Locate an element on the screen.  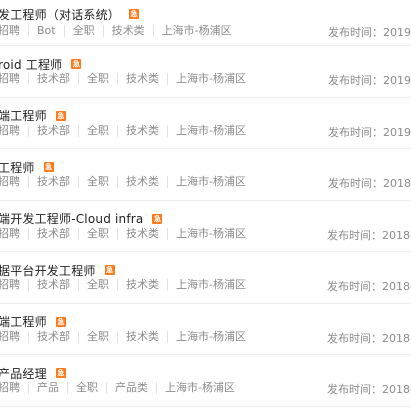
job-listing-4: 工程师 急 招聘 技术部 全职 技术类 上海市-杨浦区 发布时间：2018-1 is located at coordinates (205, 175).